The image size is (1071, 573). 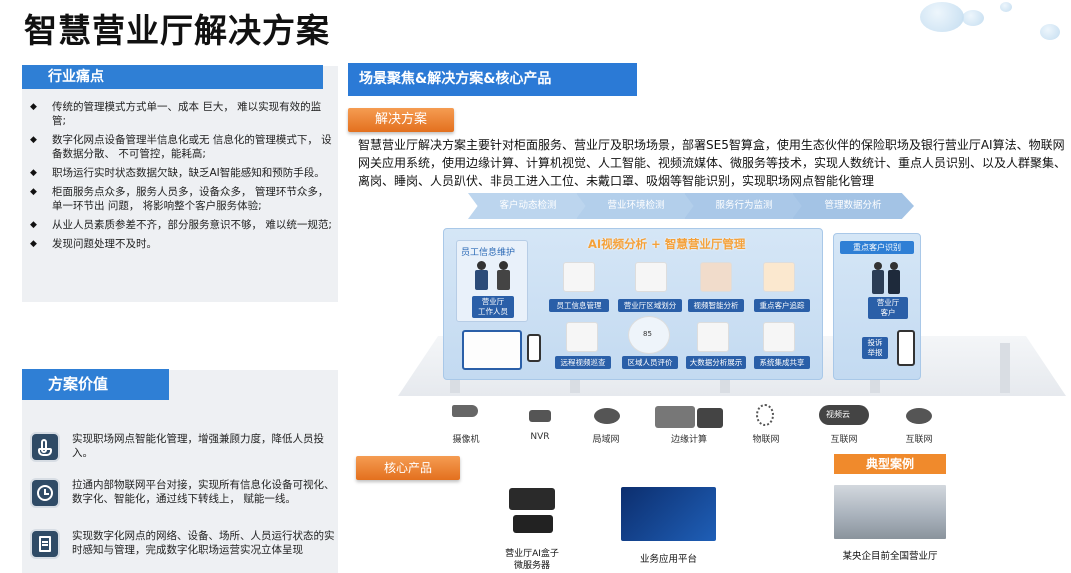 I want to click on pain-point: 职场运行实时状态数据欠缺，缺乏AI智能感知和预防手段。, so click(x=182, y=173).